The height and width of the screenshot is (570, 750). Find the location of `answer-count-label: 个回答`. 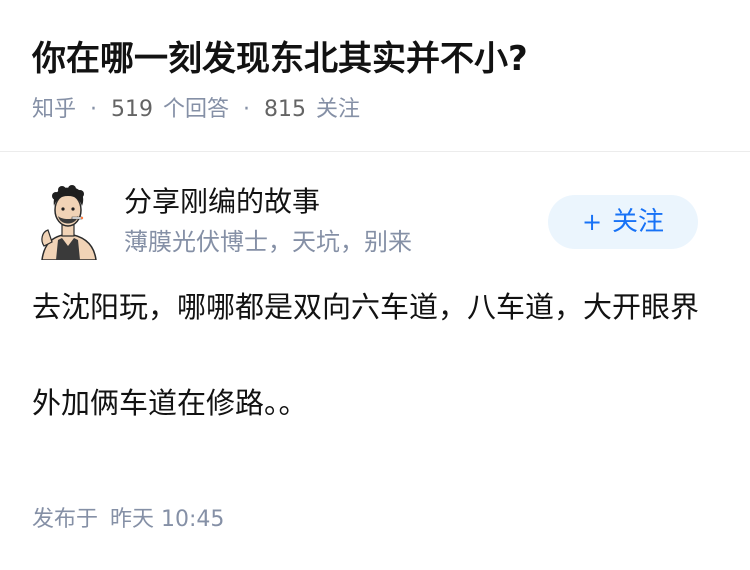

answer-count-label: 个回答 is located at coordinates (196, 109).